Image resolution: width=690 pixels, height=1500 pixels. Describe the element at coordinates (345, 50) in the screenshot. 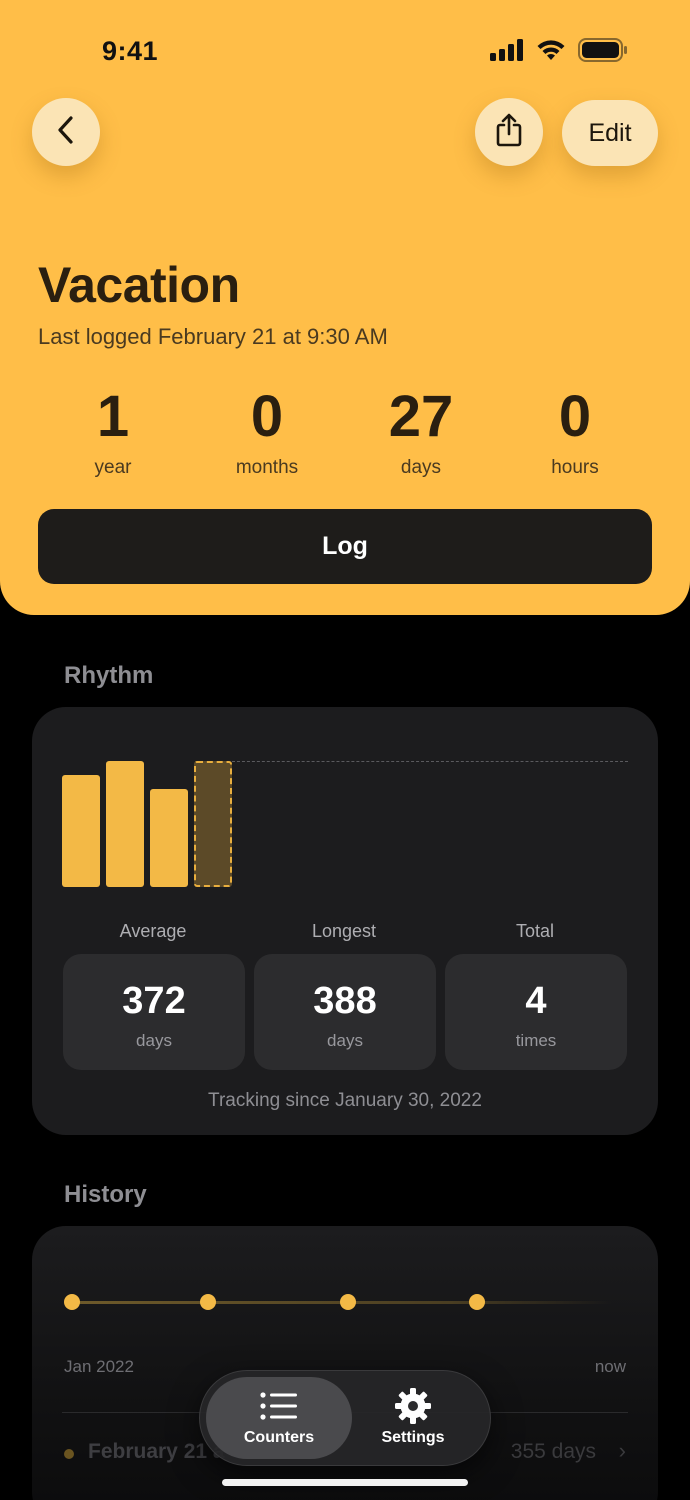

I see `status-bar: 9:41` at that location.